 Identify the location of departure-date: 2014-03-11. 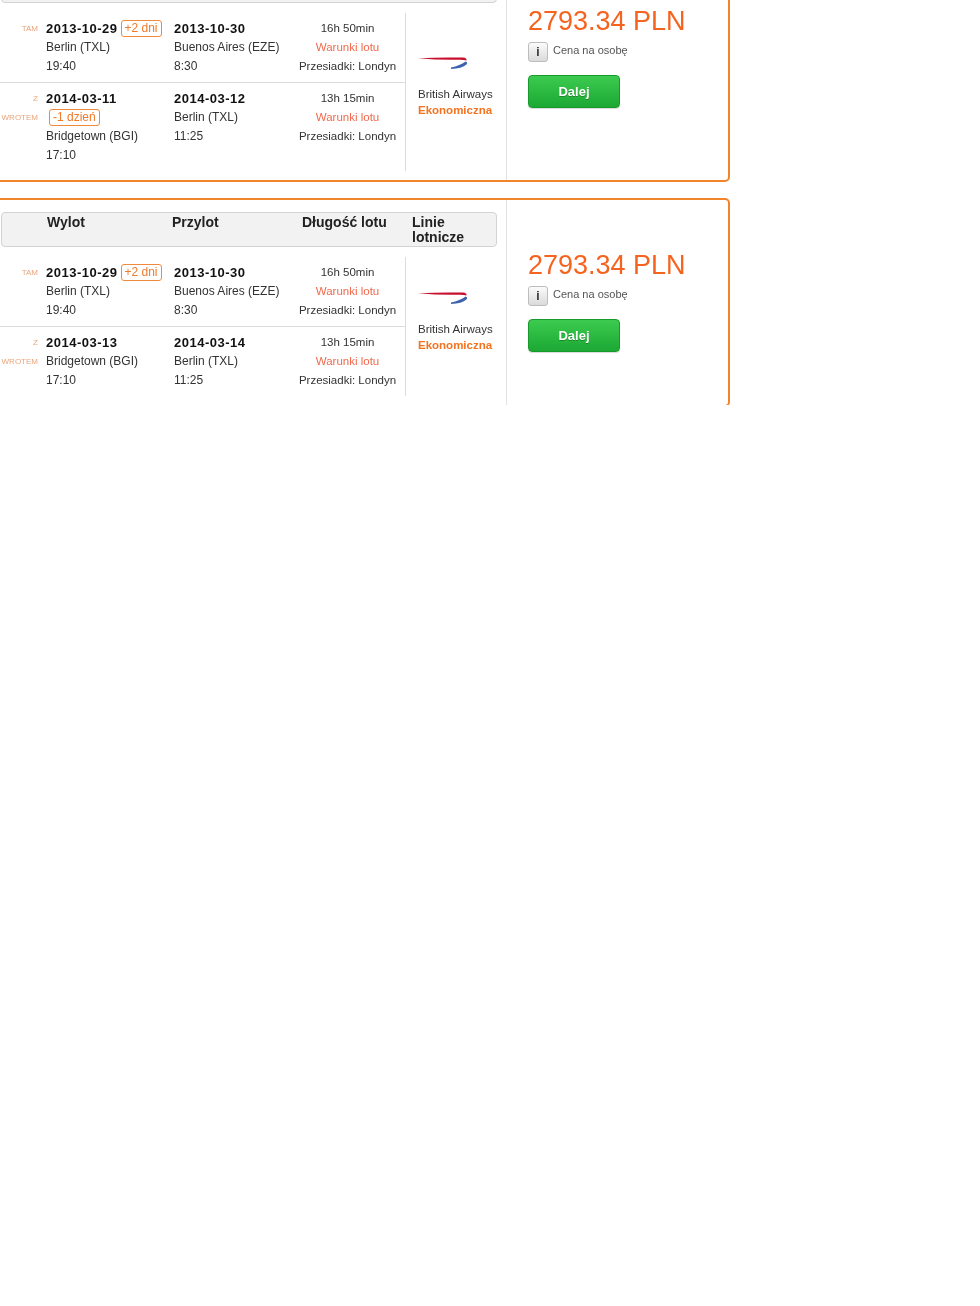
(81, 98).